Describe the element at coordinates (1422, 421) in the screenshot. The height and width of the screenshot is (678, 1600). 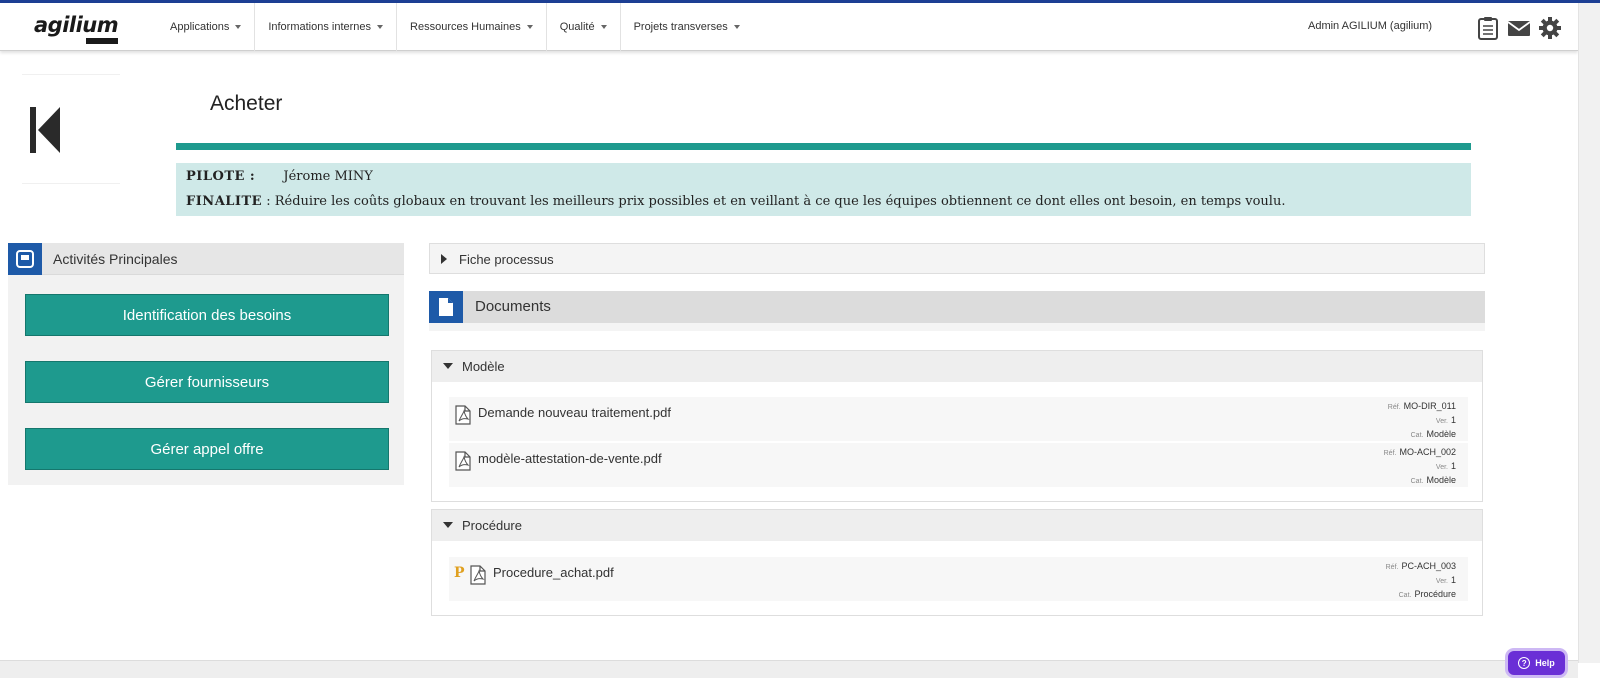
I see `document-meta: Réf. MO-DIR_011 Ver. 1 Cat. Modèle` at that location.